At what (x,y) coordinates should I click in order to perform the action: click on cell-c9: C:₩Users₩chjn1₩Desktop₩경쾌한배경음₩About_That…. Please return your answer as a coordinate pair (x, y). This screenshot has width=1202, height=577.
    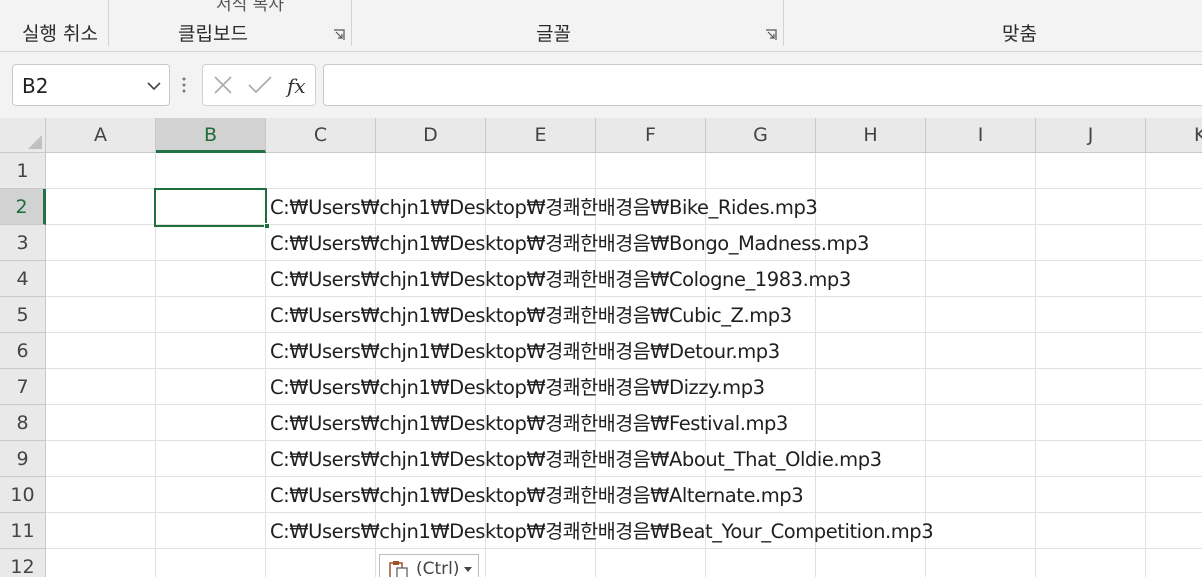
    Looking at the image, I should click on (576, 460).